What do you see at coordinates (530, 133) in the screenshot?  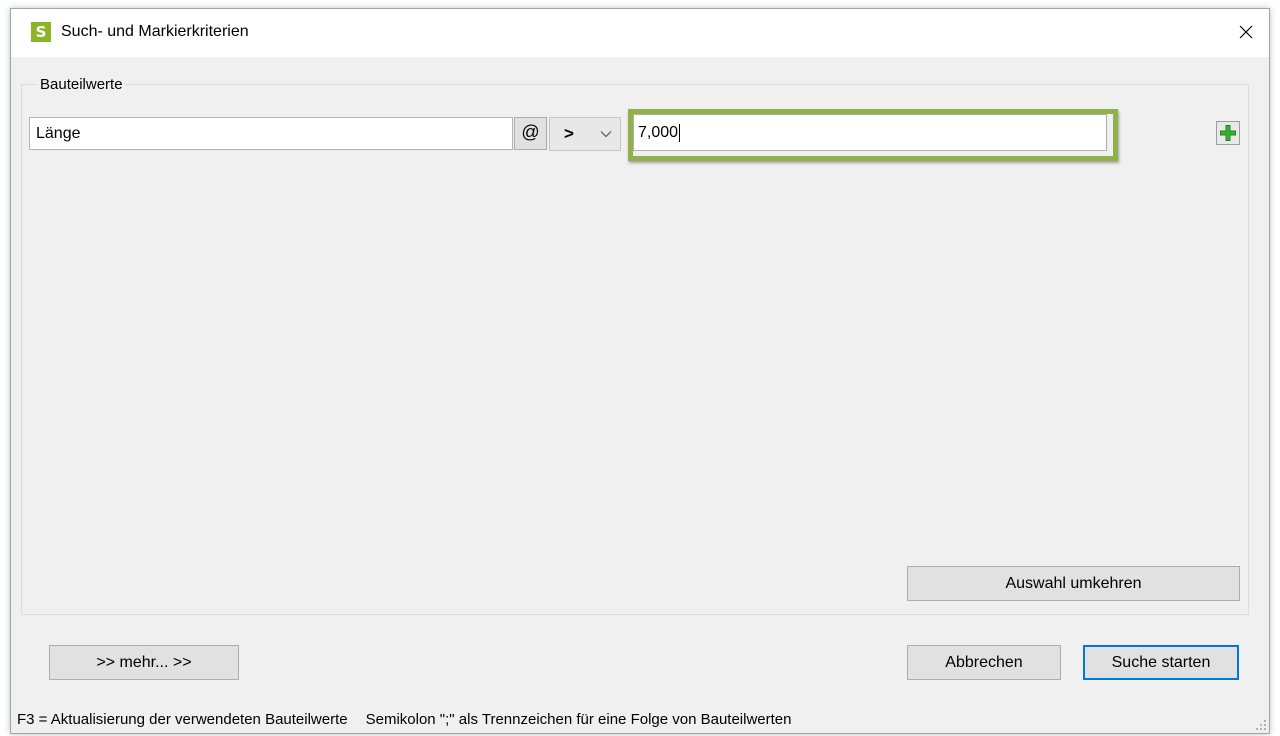 I see `at-button: @` at bounding box center [530, 133].